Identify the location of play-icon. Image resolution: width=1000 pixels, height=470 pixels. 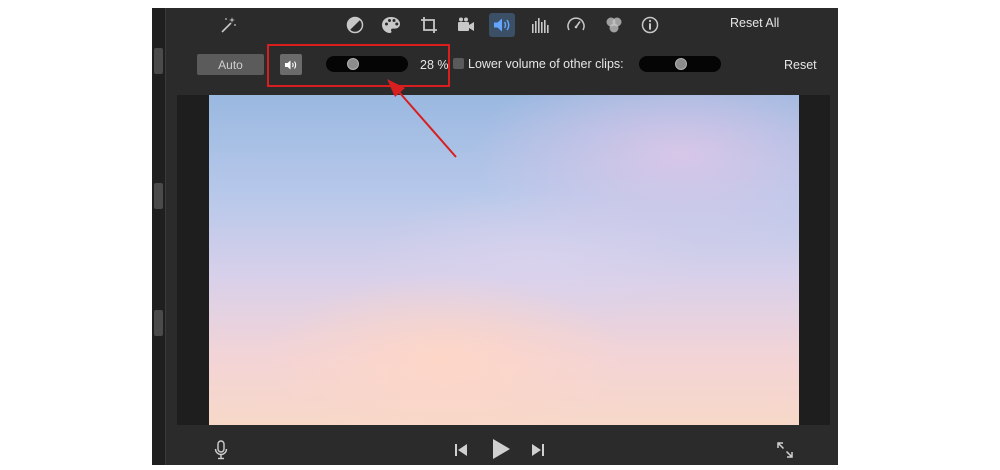
(501, 449).